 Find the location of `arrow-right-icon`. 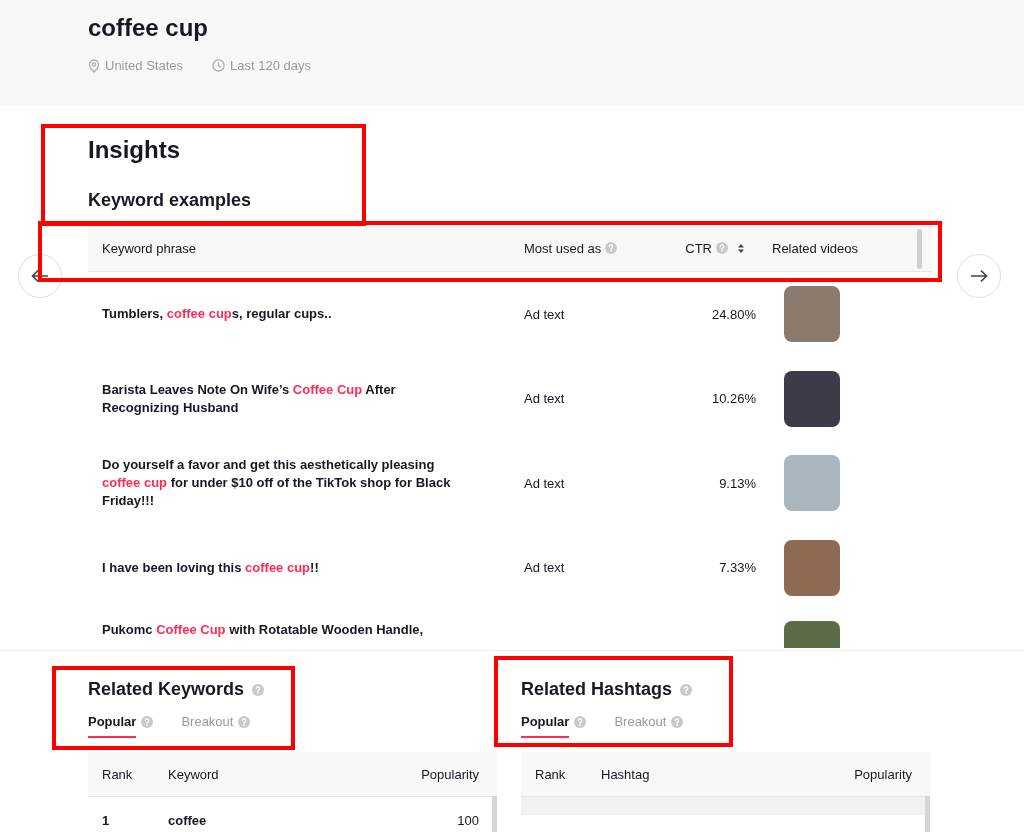

arrow-right-icon is located at coordinates (979, 276).